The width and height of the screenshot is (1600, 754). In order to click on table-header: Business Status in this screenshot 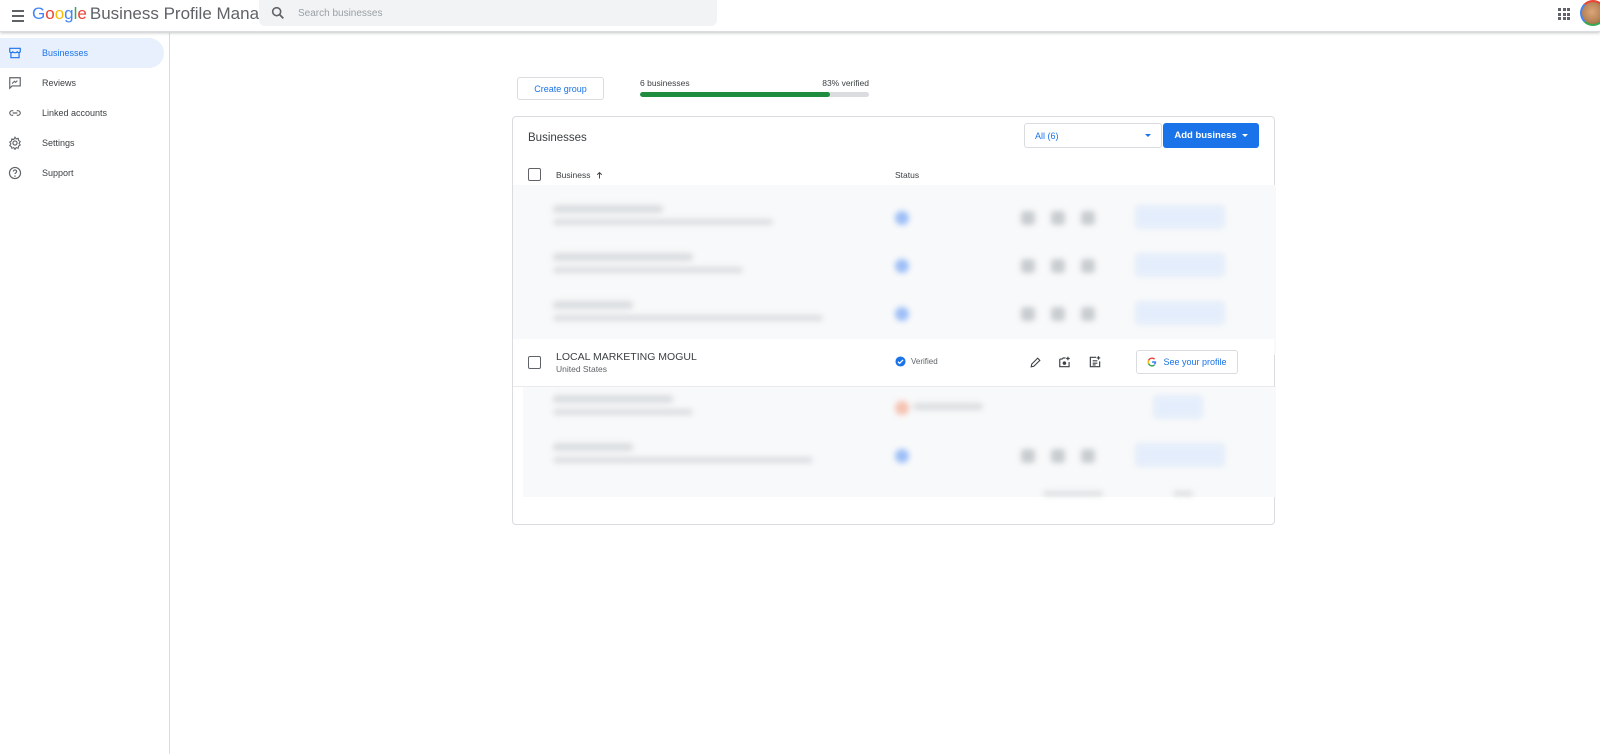, I will do `click(893, 176)`.